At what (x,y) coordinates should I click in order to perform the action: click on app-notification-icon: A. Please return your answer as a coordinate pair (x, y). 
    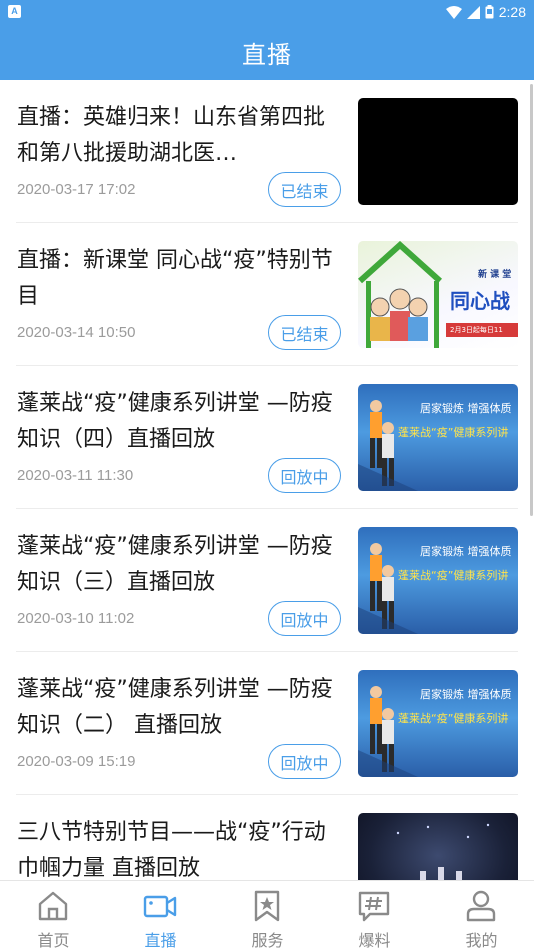
    Looking at the image, I should click on (14, 11).